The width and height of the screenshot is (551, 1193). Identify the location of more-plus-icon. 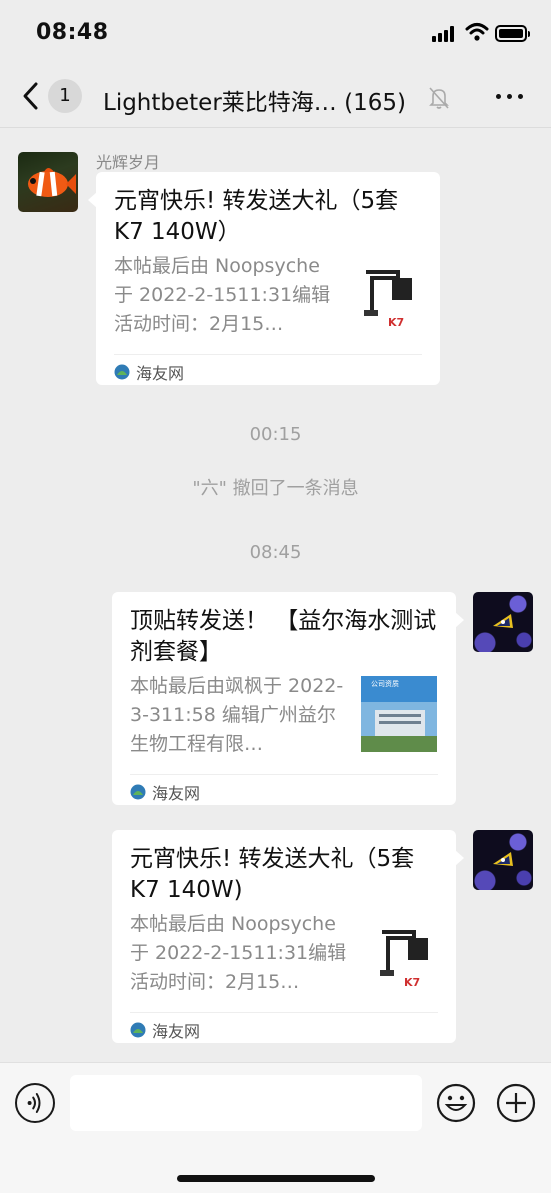
(516, 1103).